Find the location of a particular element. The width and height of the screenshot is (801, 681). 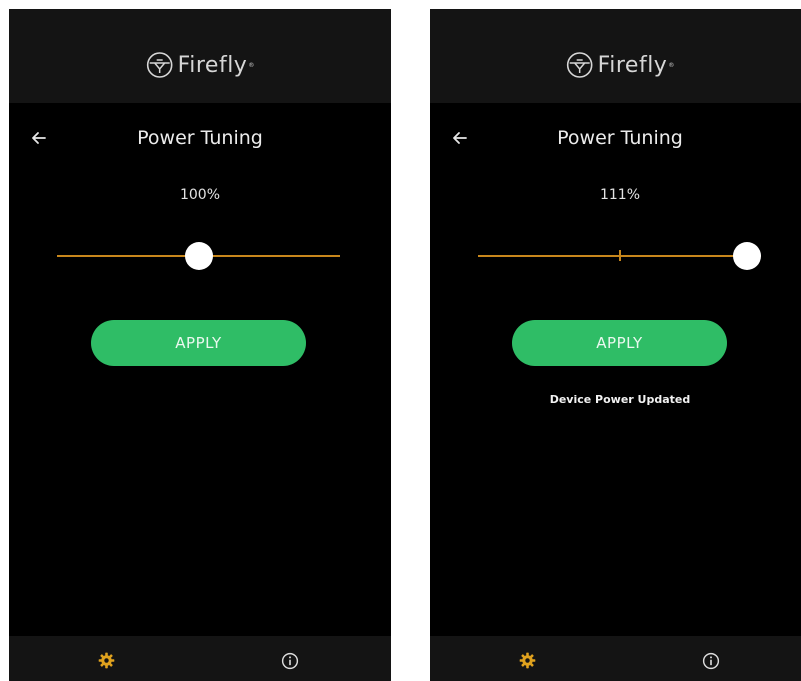

power-percent-value: 100% is located at coordinates (200, 195).